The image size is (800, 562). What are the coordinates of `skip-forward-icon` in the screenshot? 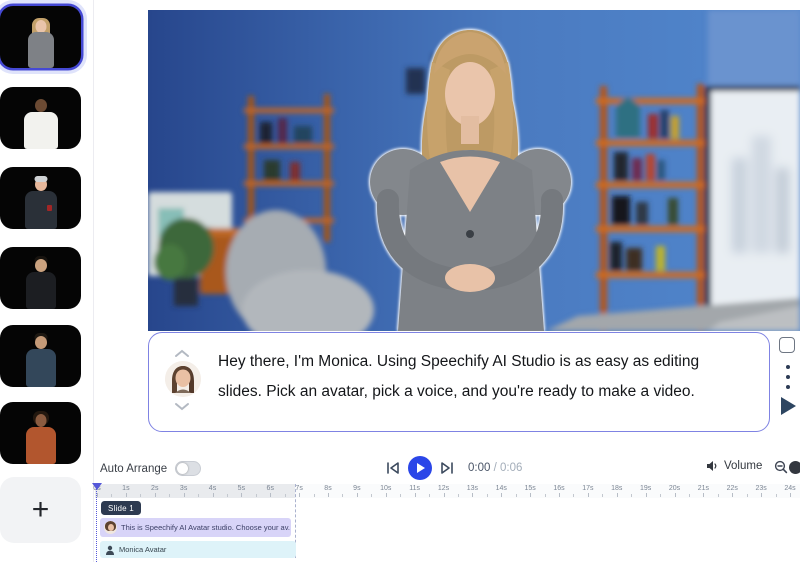 It's located at (447, 468).